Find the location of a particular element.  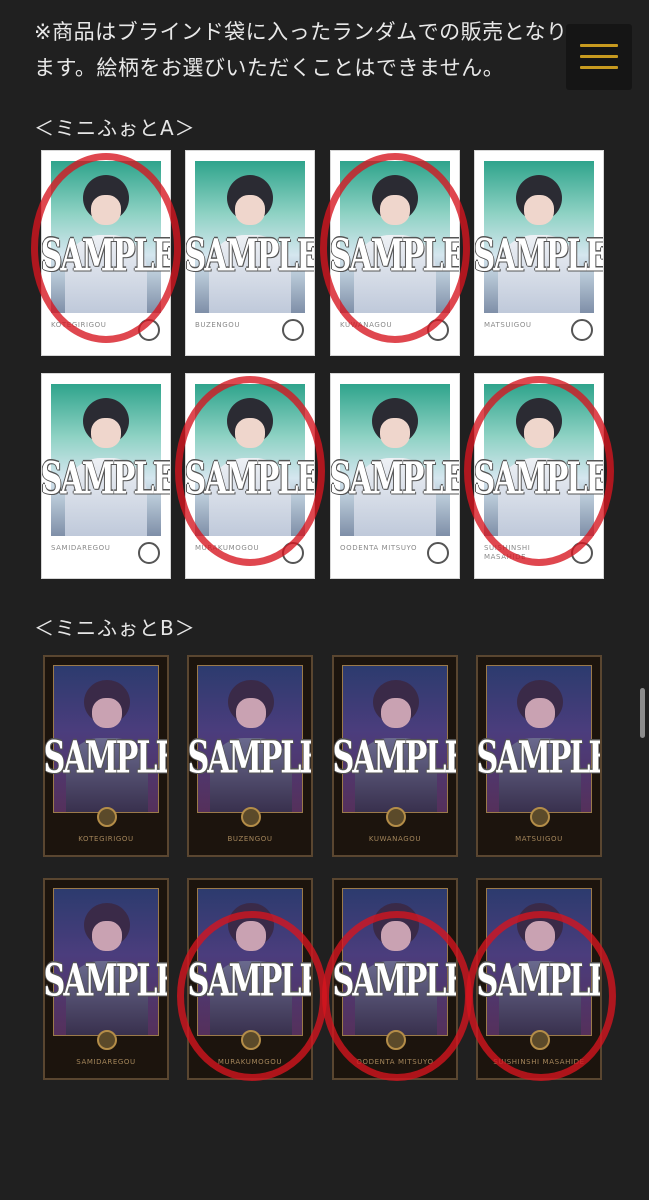

scrollbar-thumb is located at coordinates (642, 713).